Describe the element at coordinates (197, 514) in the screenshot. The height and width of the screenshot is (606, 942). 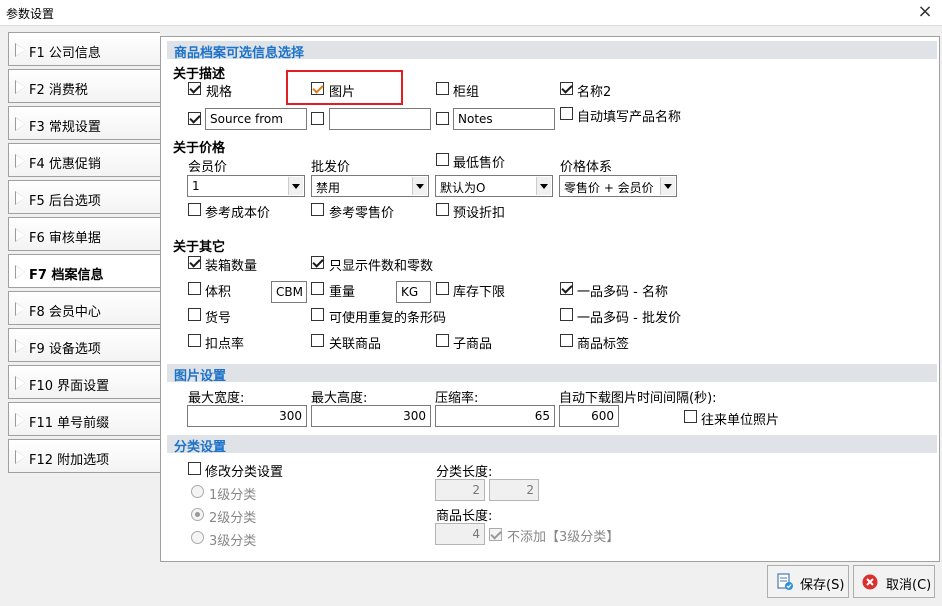
I see `level2-radio` at that location.